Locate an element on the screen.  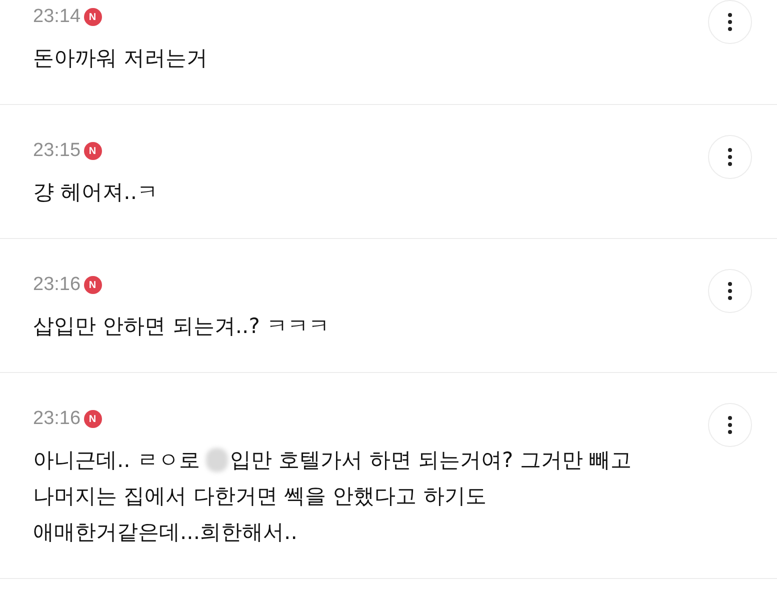
comment-text: 돈아까워 저러는거 is located at coordinates (120, 58).